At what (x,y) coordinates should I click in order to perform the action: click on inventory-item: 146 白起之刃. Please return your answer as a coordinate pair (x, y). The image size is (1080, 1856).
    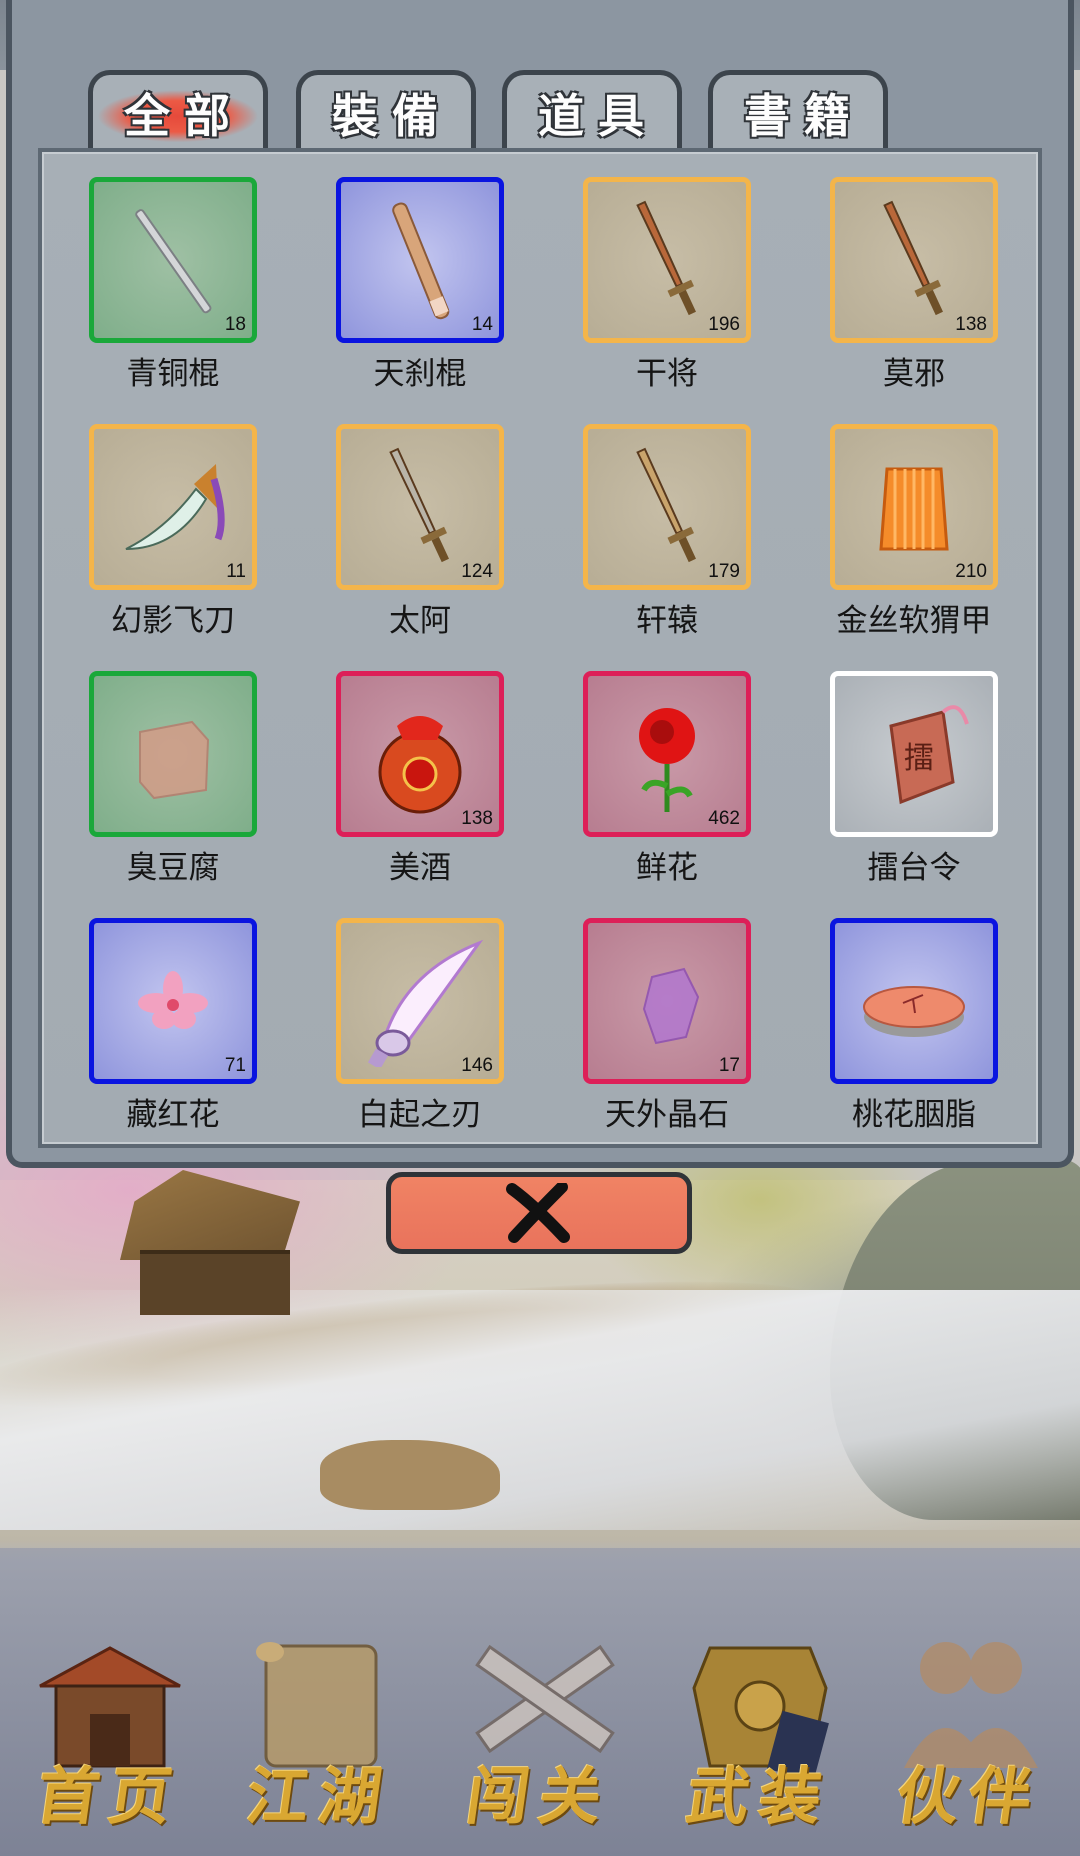
    Looking at the image, I should click on (413, 1013).